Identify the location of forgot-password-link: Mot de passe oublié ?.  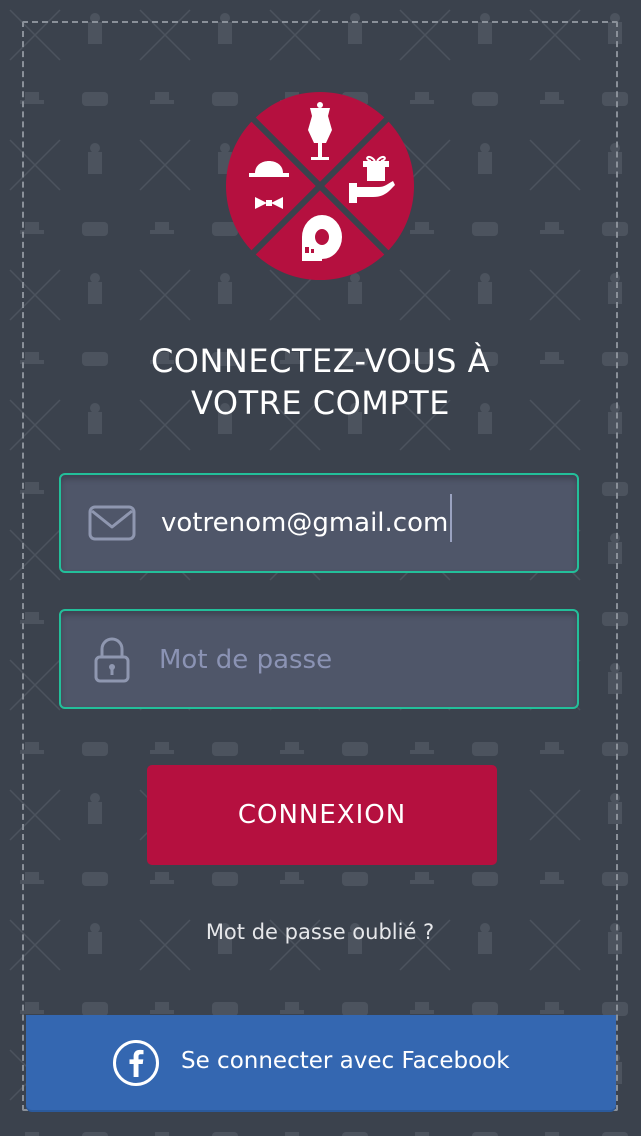
(320, 932).